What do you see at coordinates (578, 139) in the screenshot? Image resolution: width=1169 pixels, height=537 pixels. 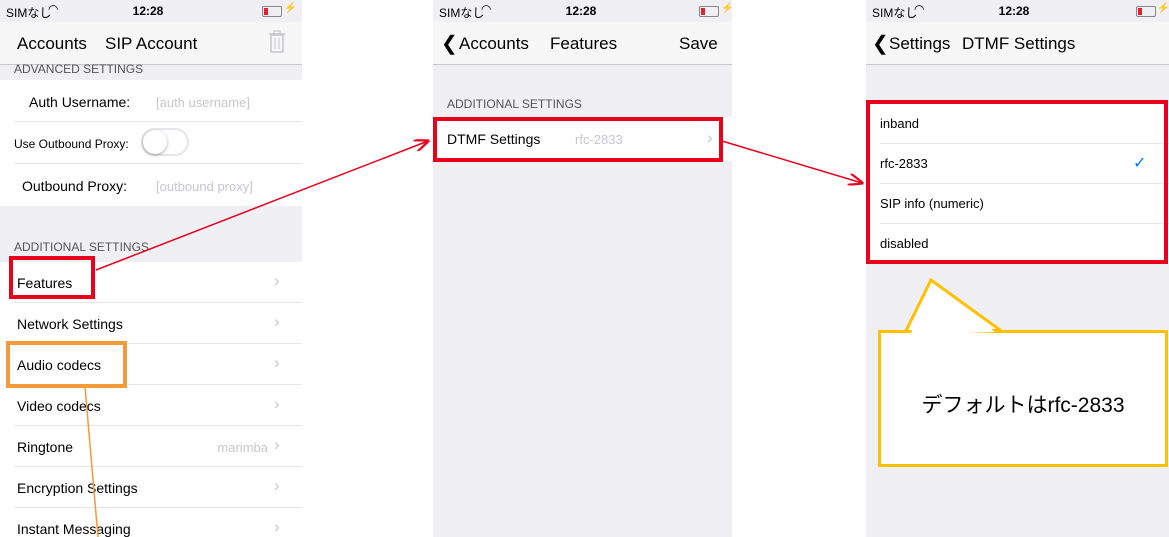 I see `highlight-dtmf-settings` at bounding box center [578, 139].